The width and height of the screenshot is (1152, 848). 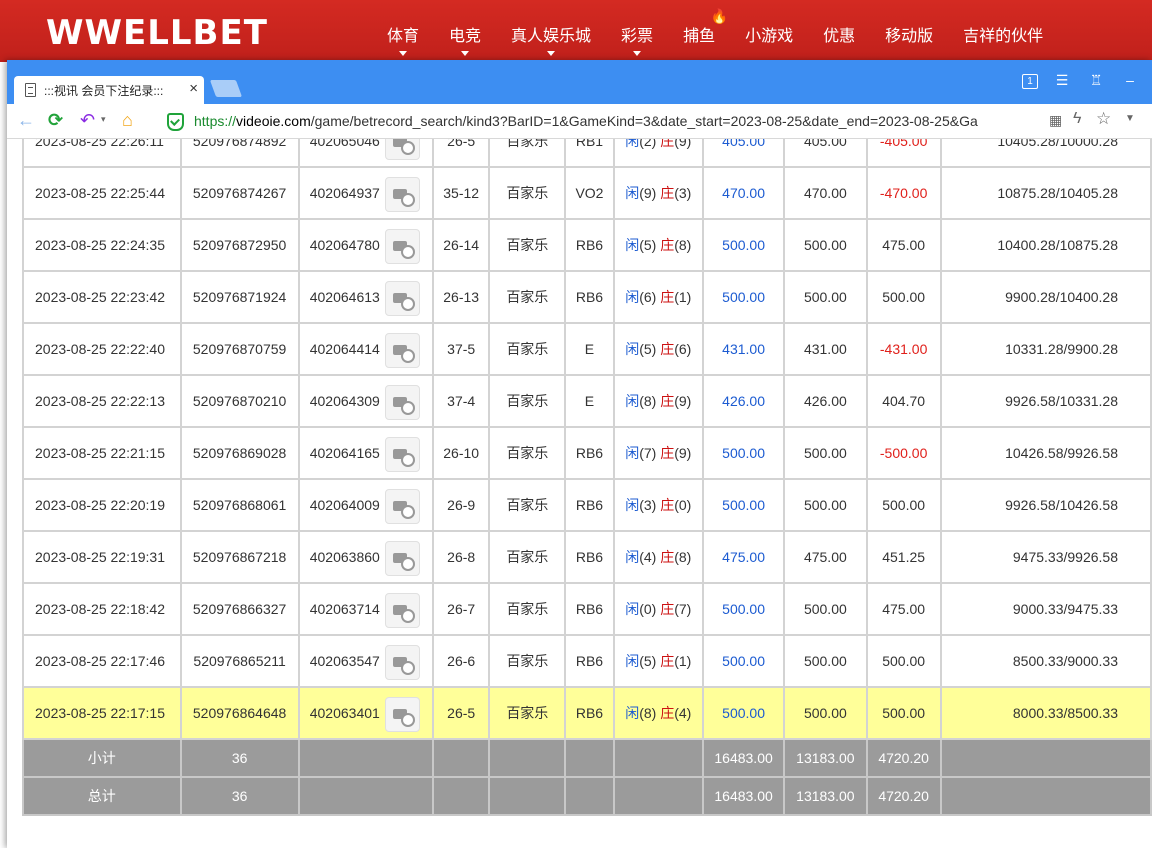 What do you see at coordinates (825, 713) in the screenshot?
I see `valid-bet-cell: 500.00` at bounding box center [825, 713].